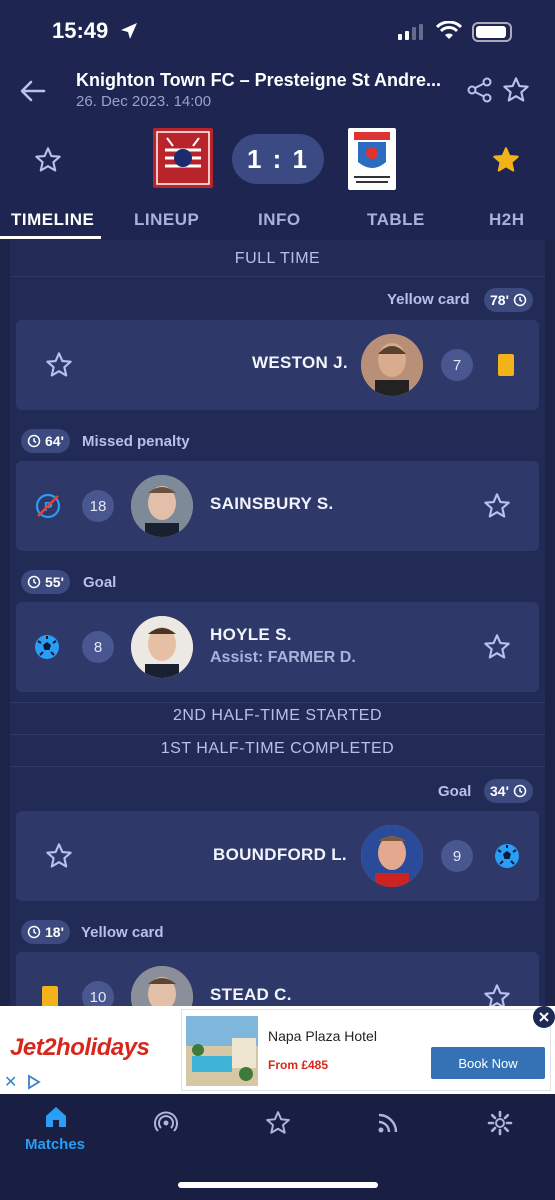 This screenshot has height=1200, width=555. Describe the element at coordinates (457, 365) in the screenshot. I see `player-number: 7` at that location.